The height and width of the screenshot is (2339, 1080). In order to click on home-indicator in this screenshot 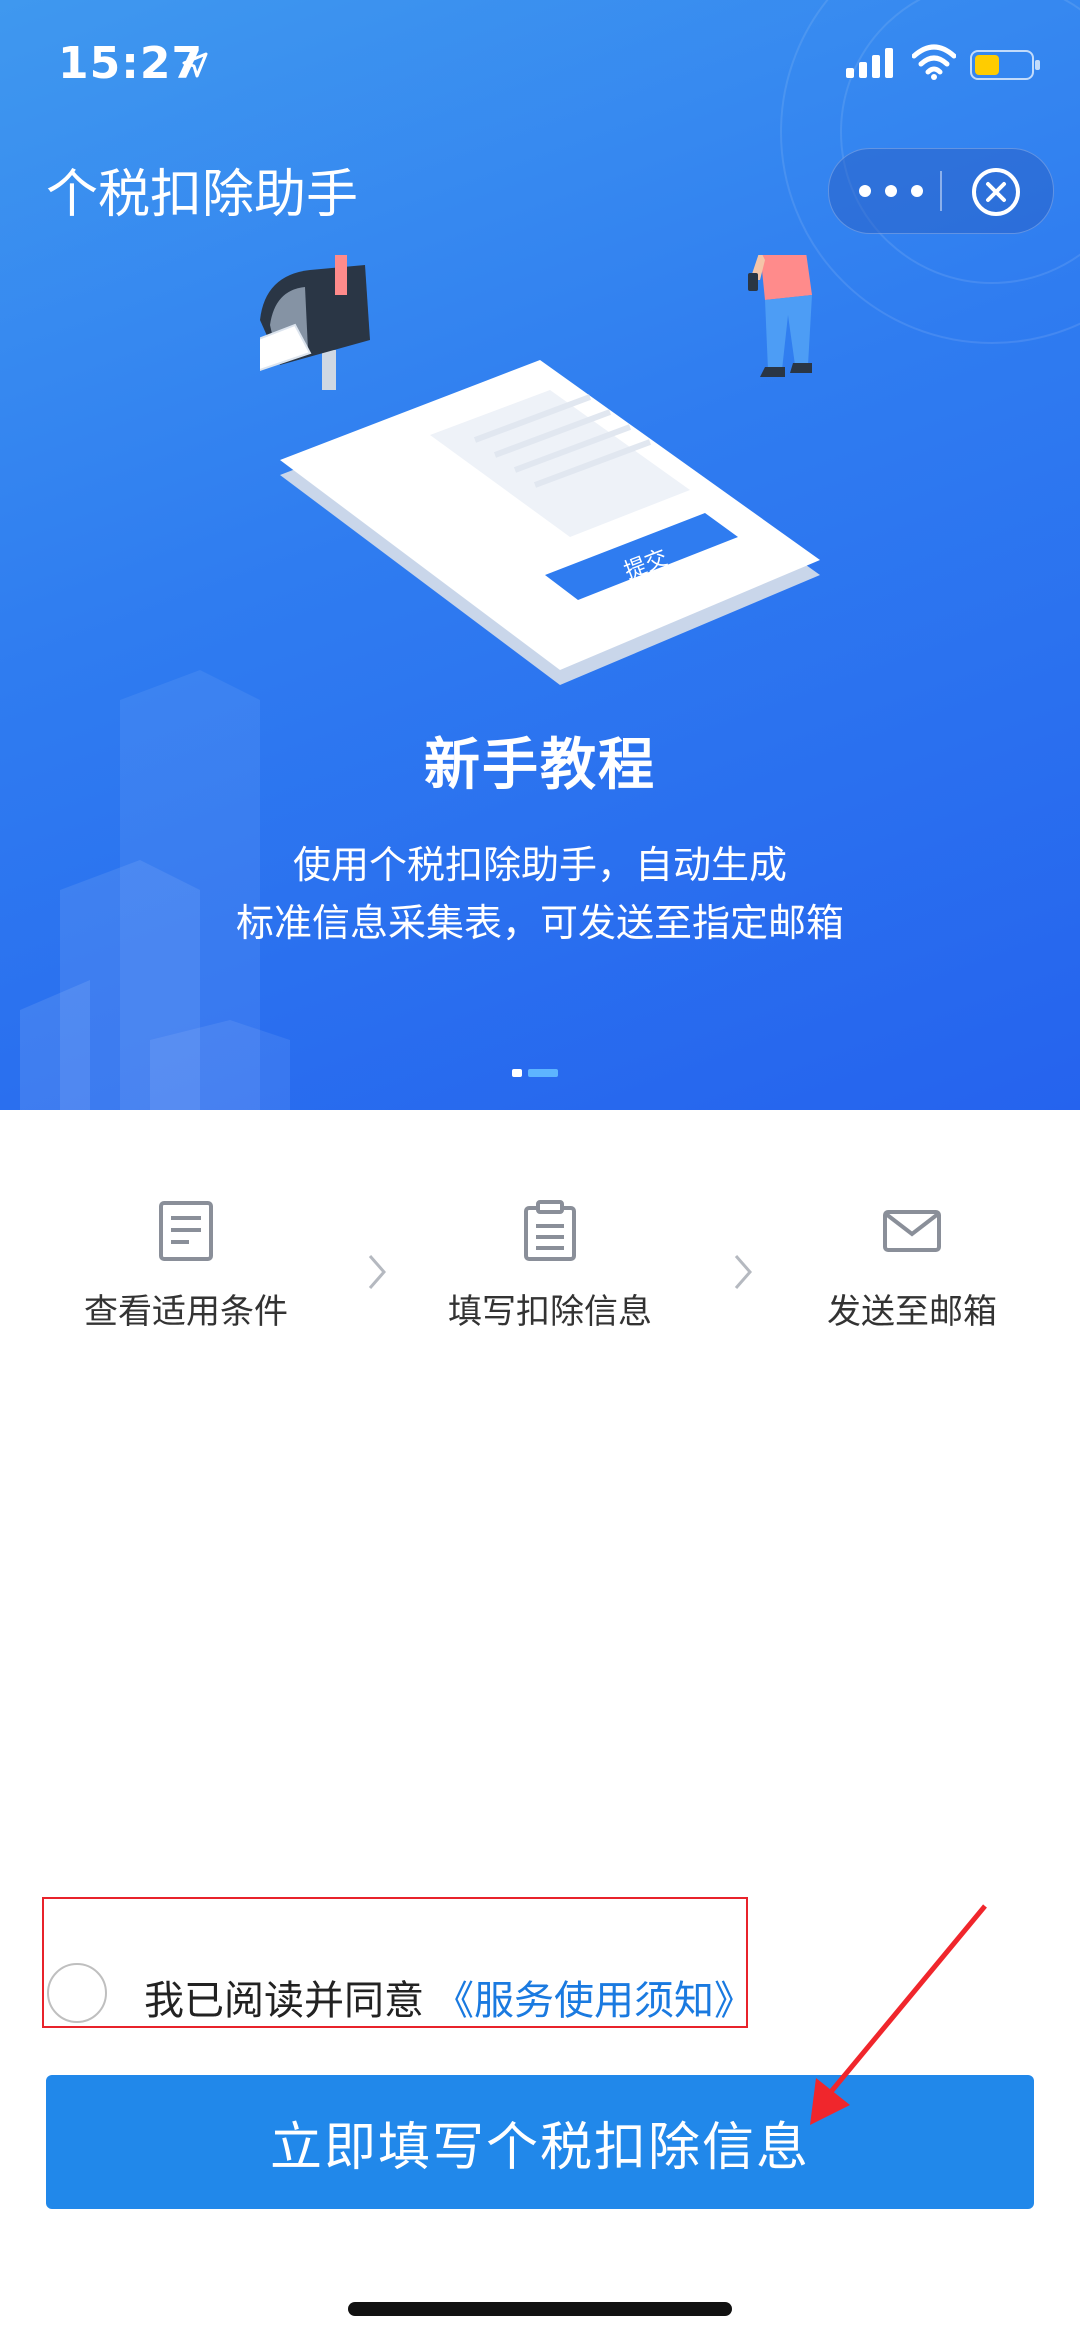, I will do `click(540, 2309)`.